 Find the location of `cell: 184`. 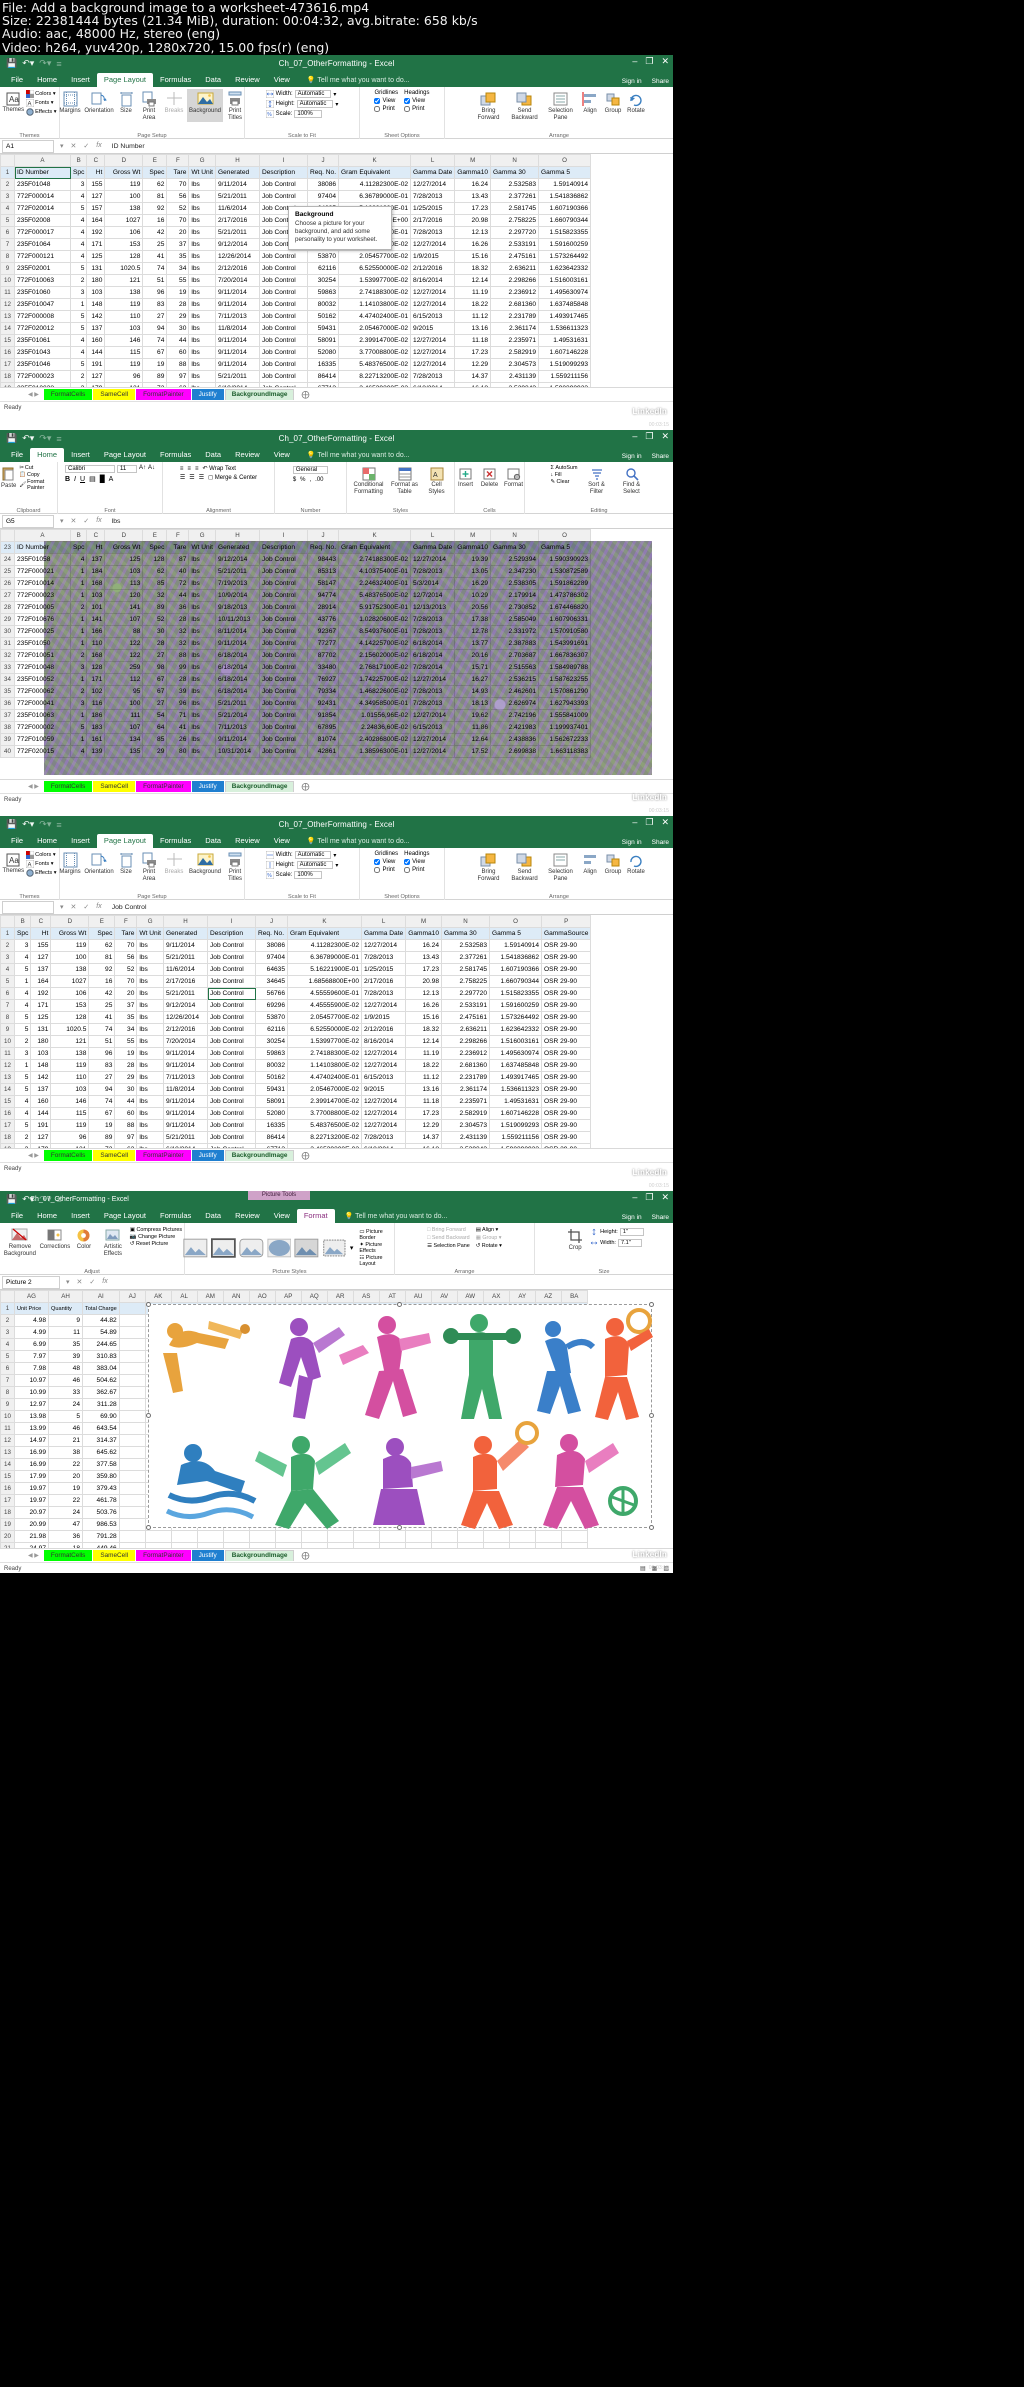

cell: 184 is located at coordinates (96, 571).